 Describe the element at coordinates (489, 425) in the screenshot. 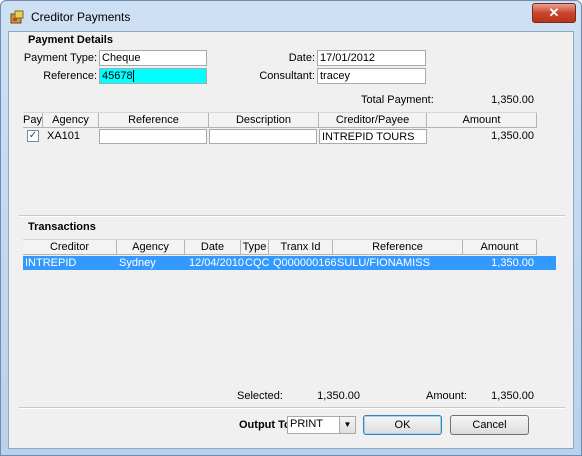

I see `cancel-button: Cancel` at that location.